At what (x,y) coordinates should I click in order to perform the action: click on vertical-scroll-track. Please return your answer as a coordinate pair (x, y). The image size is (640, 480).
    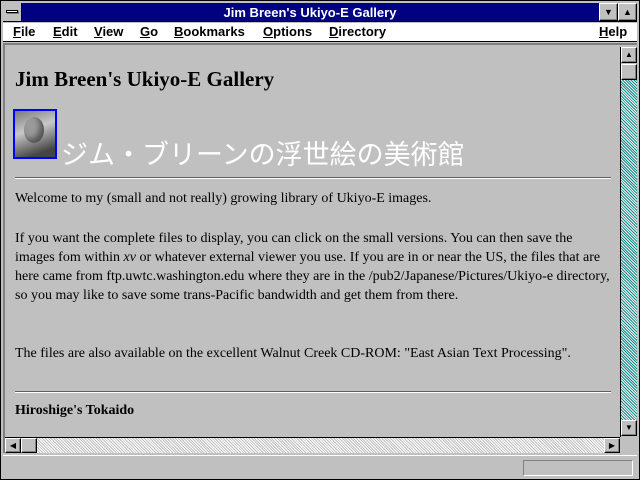
    Looking at the image, I should click on (629, 242).